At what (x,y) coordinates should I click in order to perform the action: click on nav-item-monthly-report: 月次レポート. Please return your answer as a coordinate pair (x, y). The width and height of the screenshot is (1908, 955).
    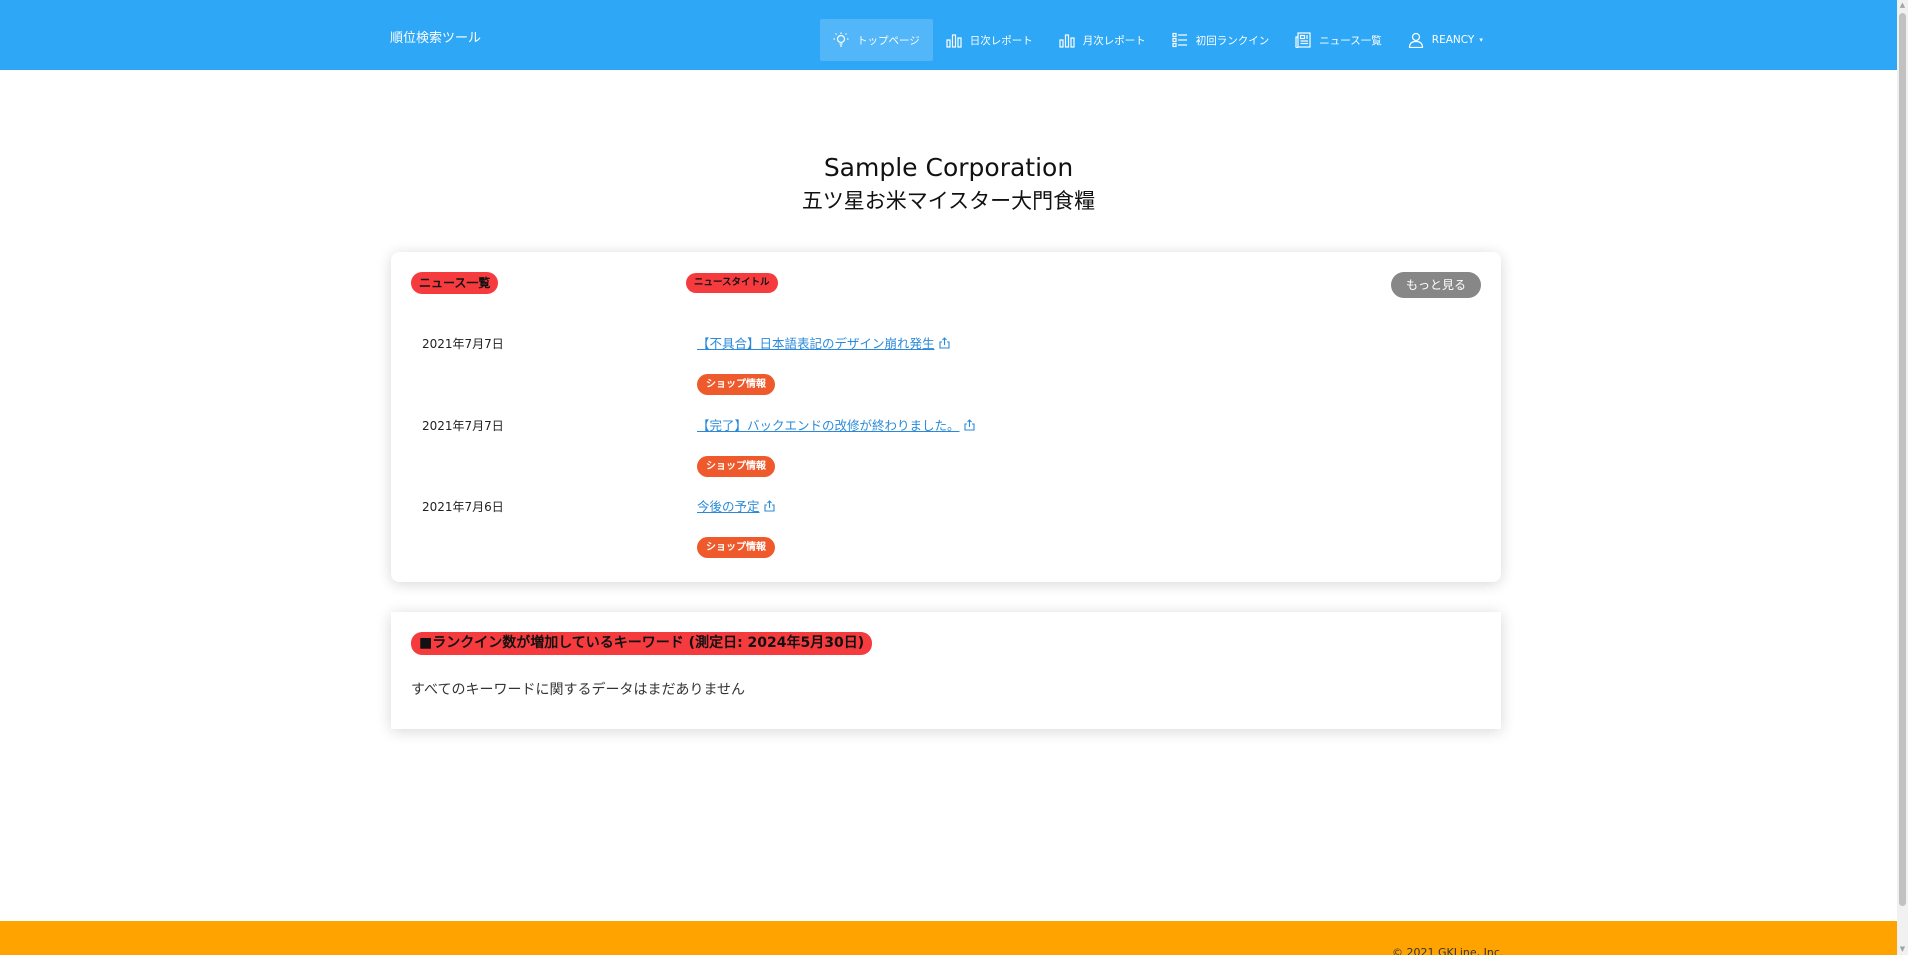
    Looking at the image, I should click on (1102, 40).